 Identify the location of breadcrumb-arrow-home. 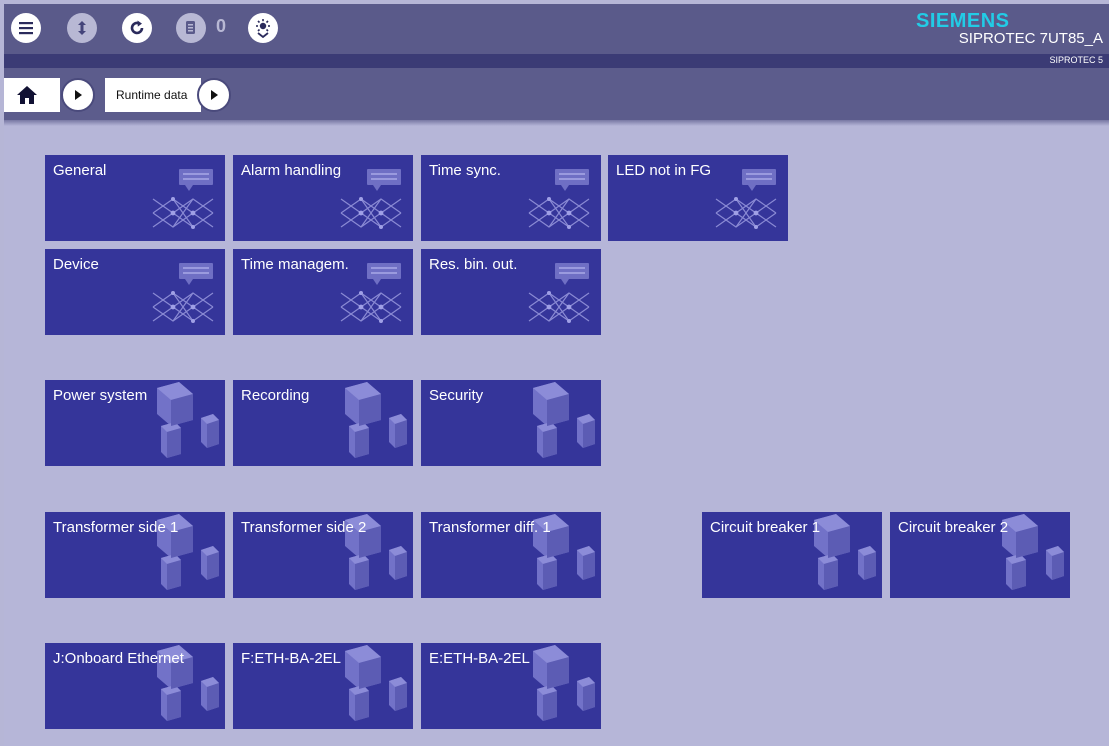
(78, 95).